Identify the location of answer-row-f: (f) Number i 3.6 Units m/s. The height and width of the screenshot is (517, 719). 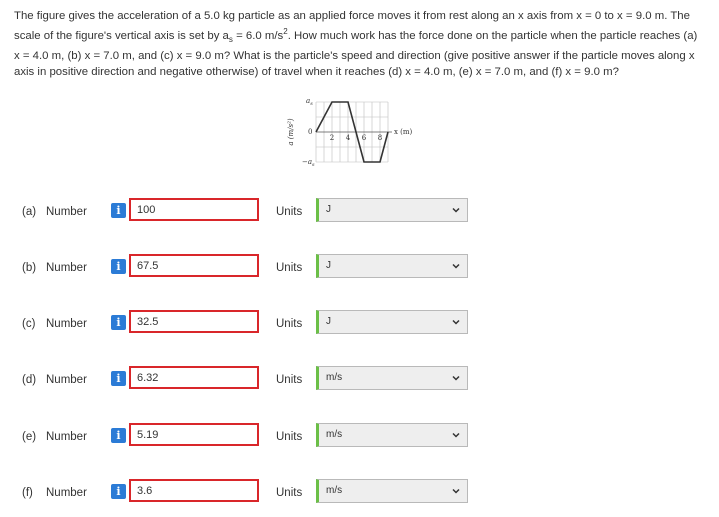
(359, 494).